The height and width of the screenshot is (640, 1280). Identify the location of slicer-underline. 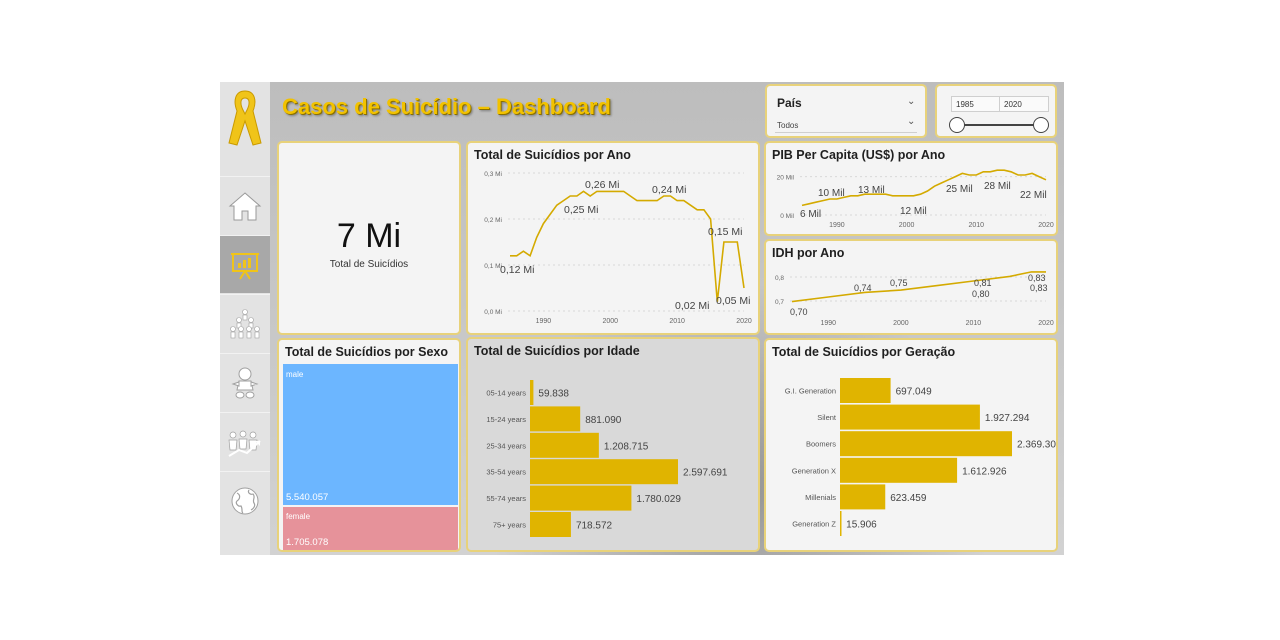
(846, 132).